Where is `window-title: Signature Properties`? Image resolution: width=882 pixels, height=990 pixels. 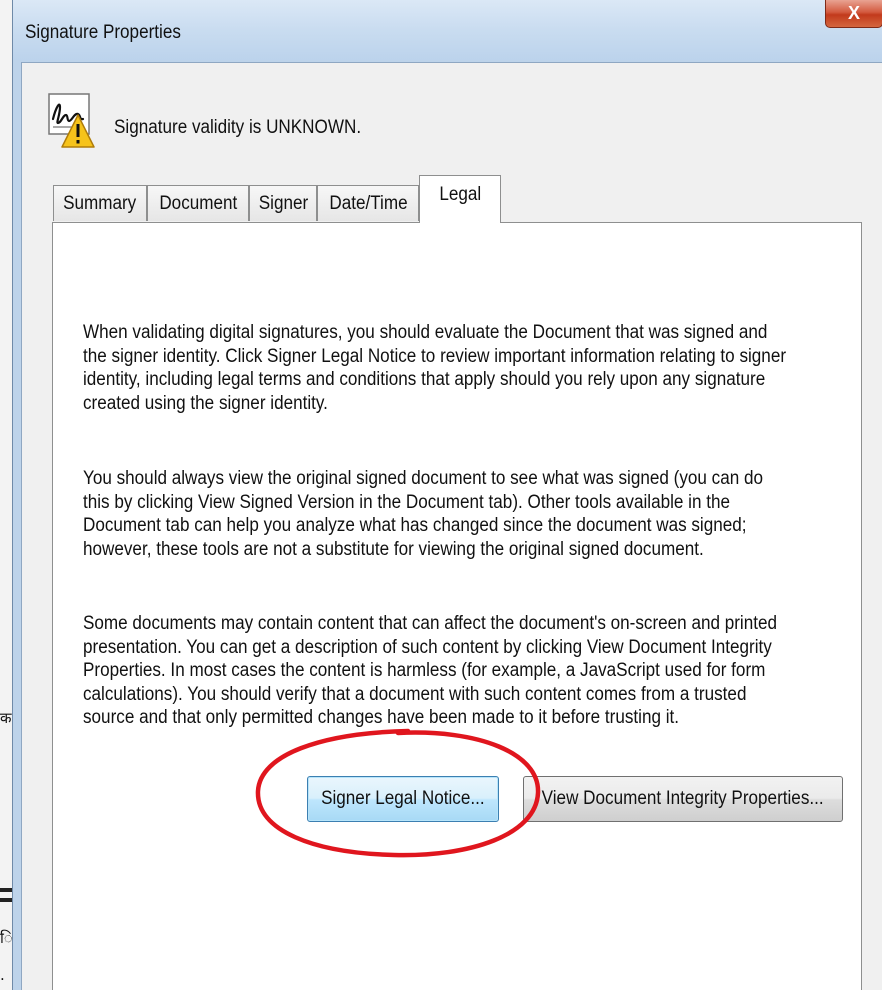 window-title: Signature Properties is located at coordinates (103, 32).